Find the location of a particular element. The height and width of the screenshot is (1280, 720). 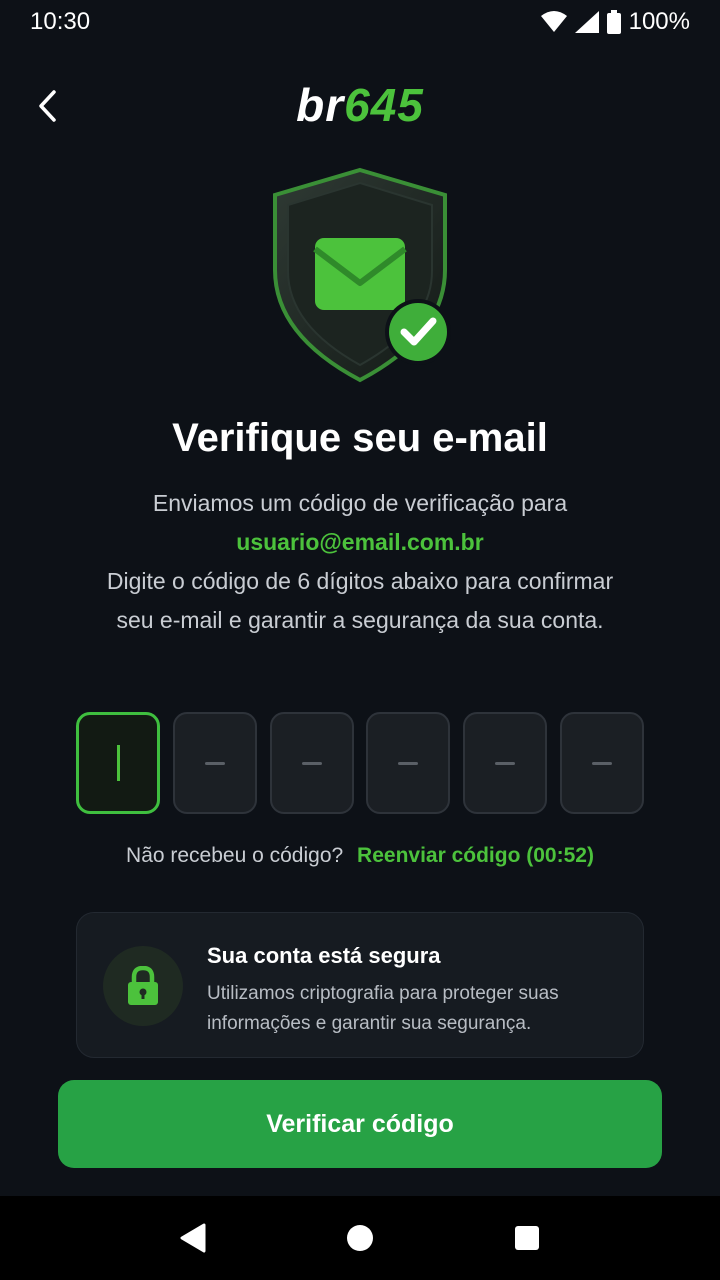

text-cursor is located at coordinates (118, 763).